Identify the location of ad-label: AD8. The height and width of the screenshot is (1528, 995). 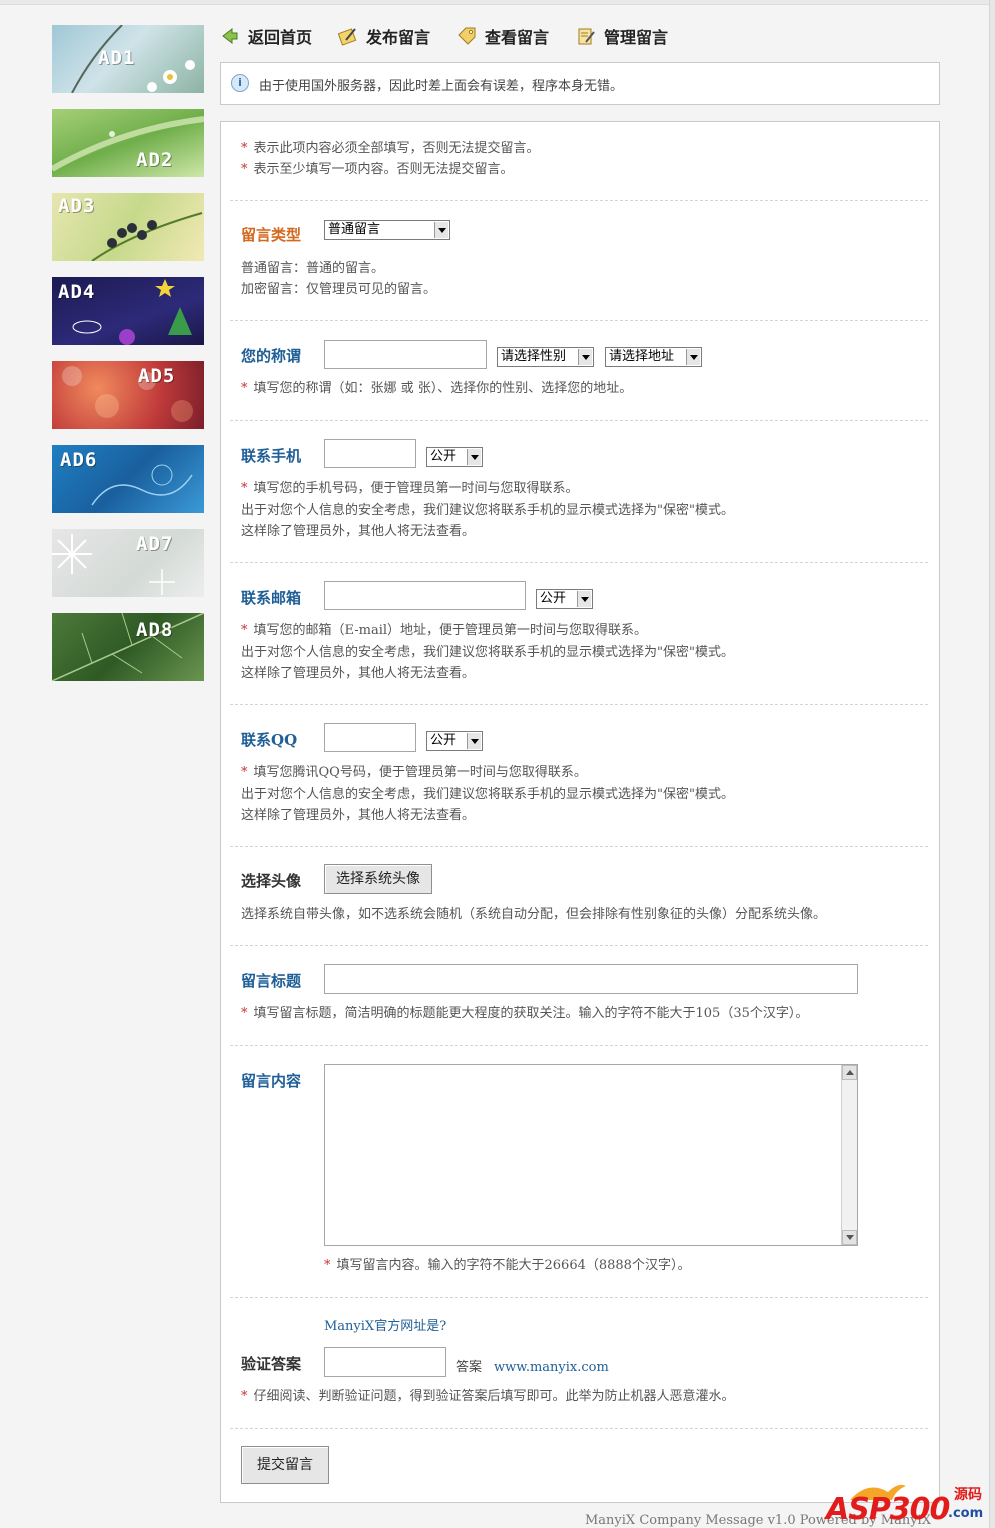
(155, 630).